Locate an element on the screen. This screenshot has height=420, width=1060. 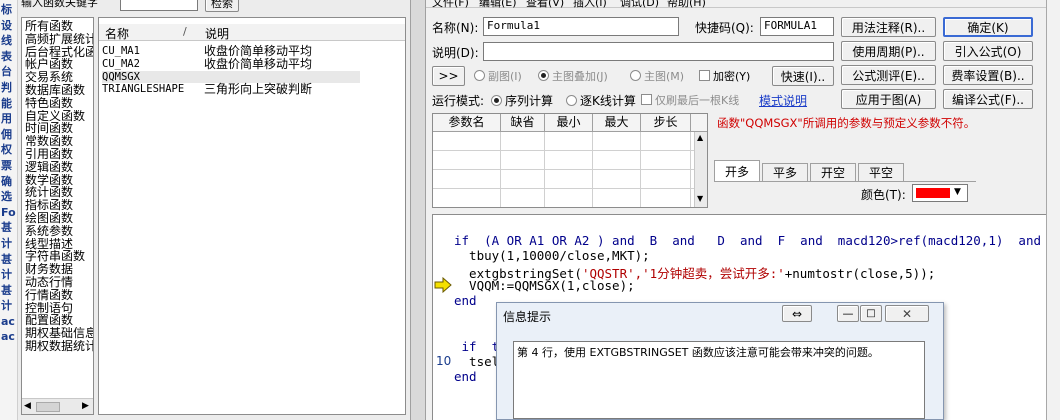
category-item: 动态行情 is located at coordinates (59, 282).